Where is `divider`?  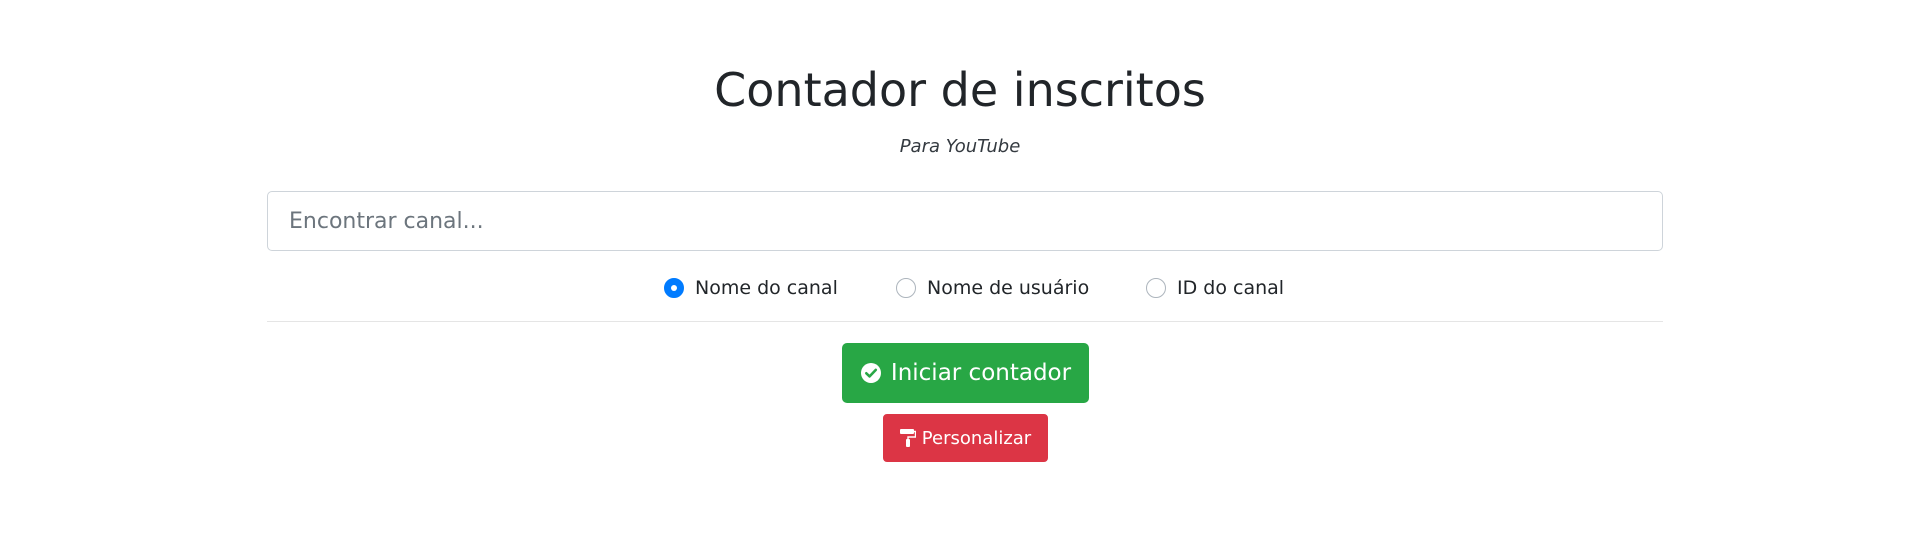 divider is located at coordinates (965, 321).